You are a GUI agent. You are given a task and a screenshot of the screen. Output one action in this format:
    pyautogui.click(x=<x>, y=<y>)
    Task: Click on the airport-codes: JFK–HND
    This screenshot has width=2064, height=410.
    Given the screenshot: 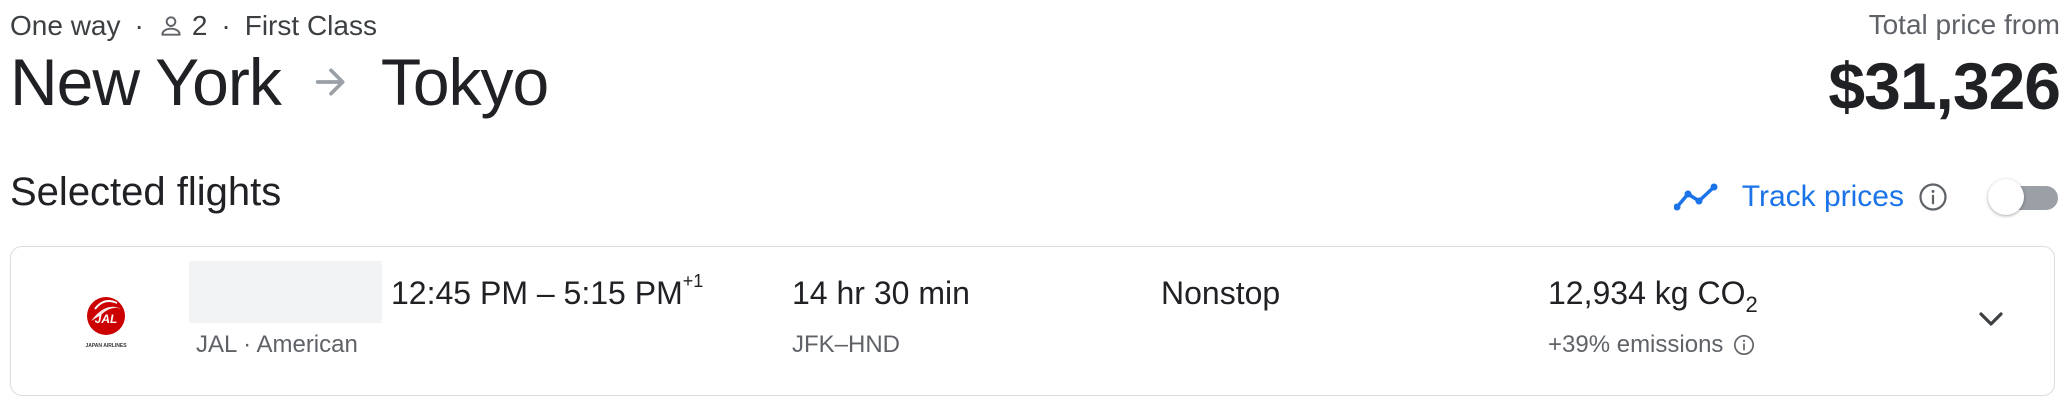 What is the action you would take?
    pyautogui.click(x=846, y=344)
    